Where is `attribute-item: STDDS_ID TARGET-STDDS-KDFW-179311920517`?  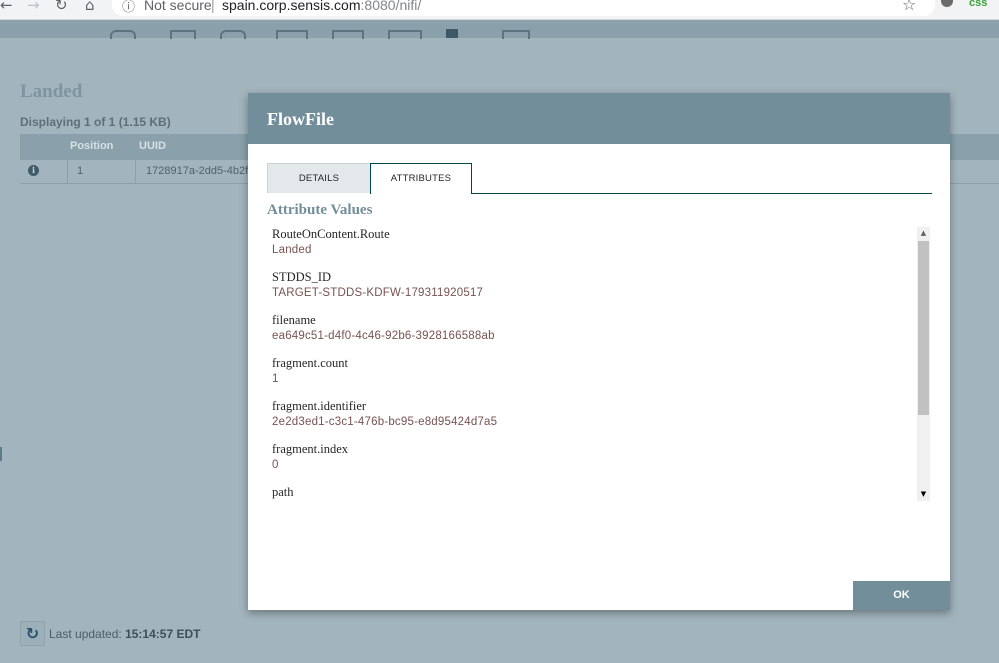
attribute-item: STDDS_ID TARGET-STDDS-KDFW-179311920517 is located at coordinates (592, 291).